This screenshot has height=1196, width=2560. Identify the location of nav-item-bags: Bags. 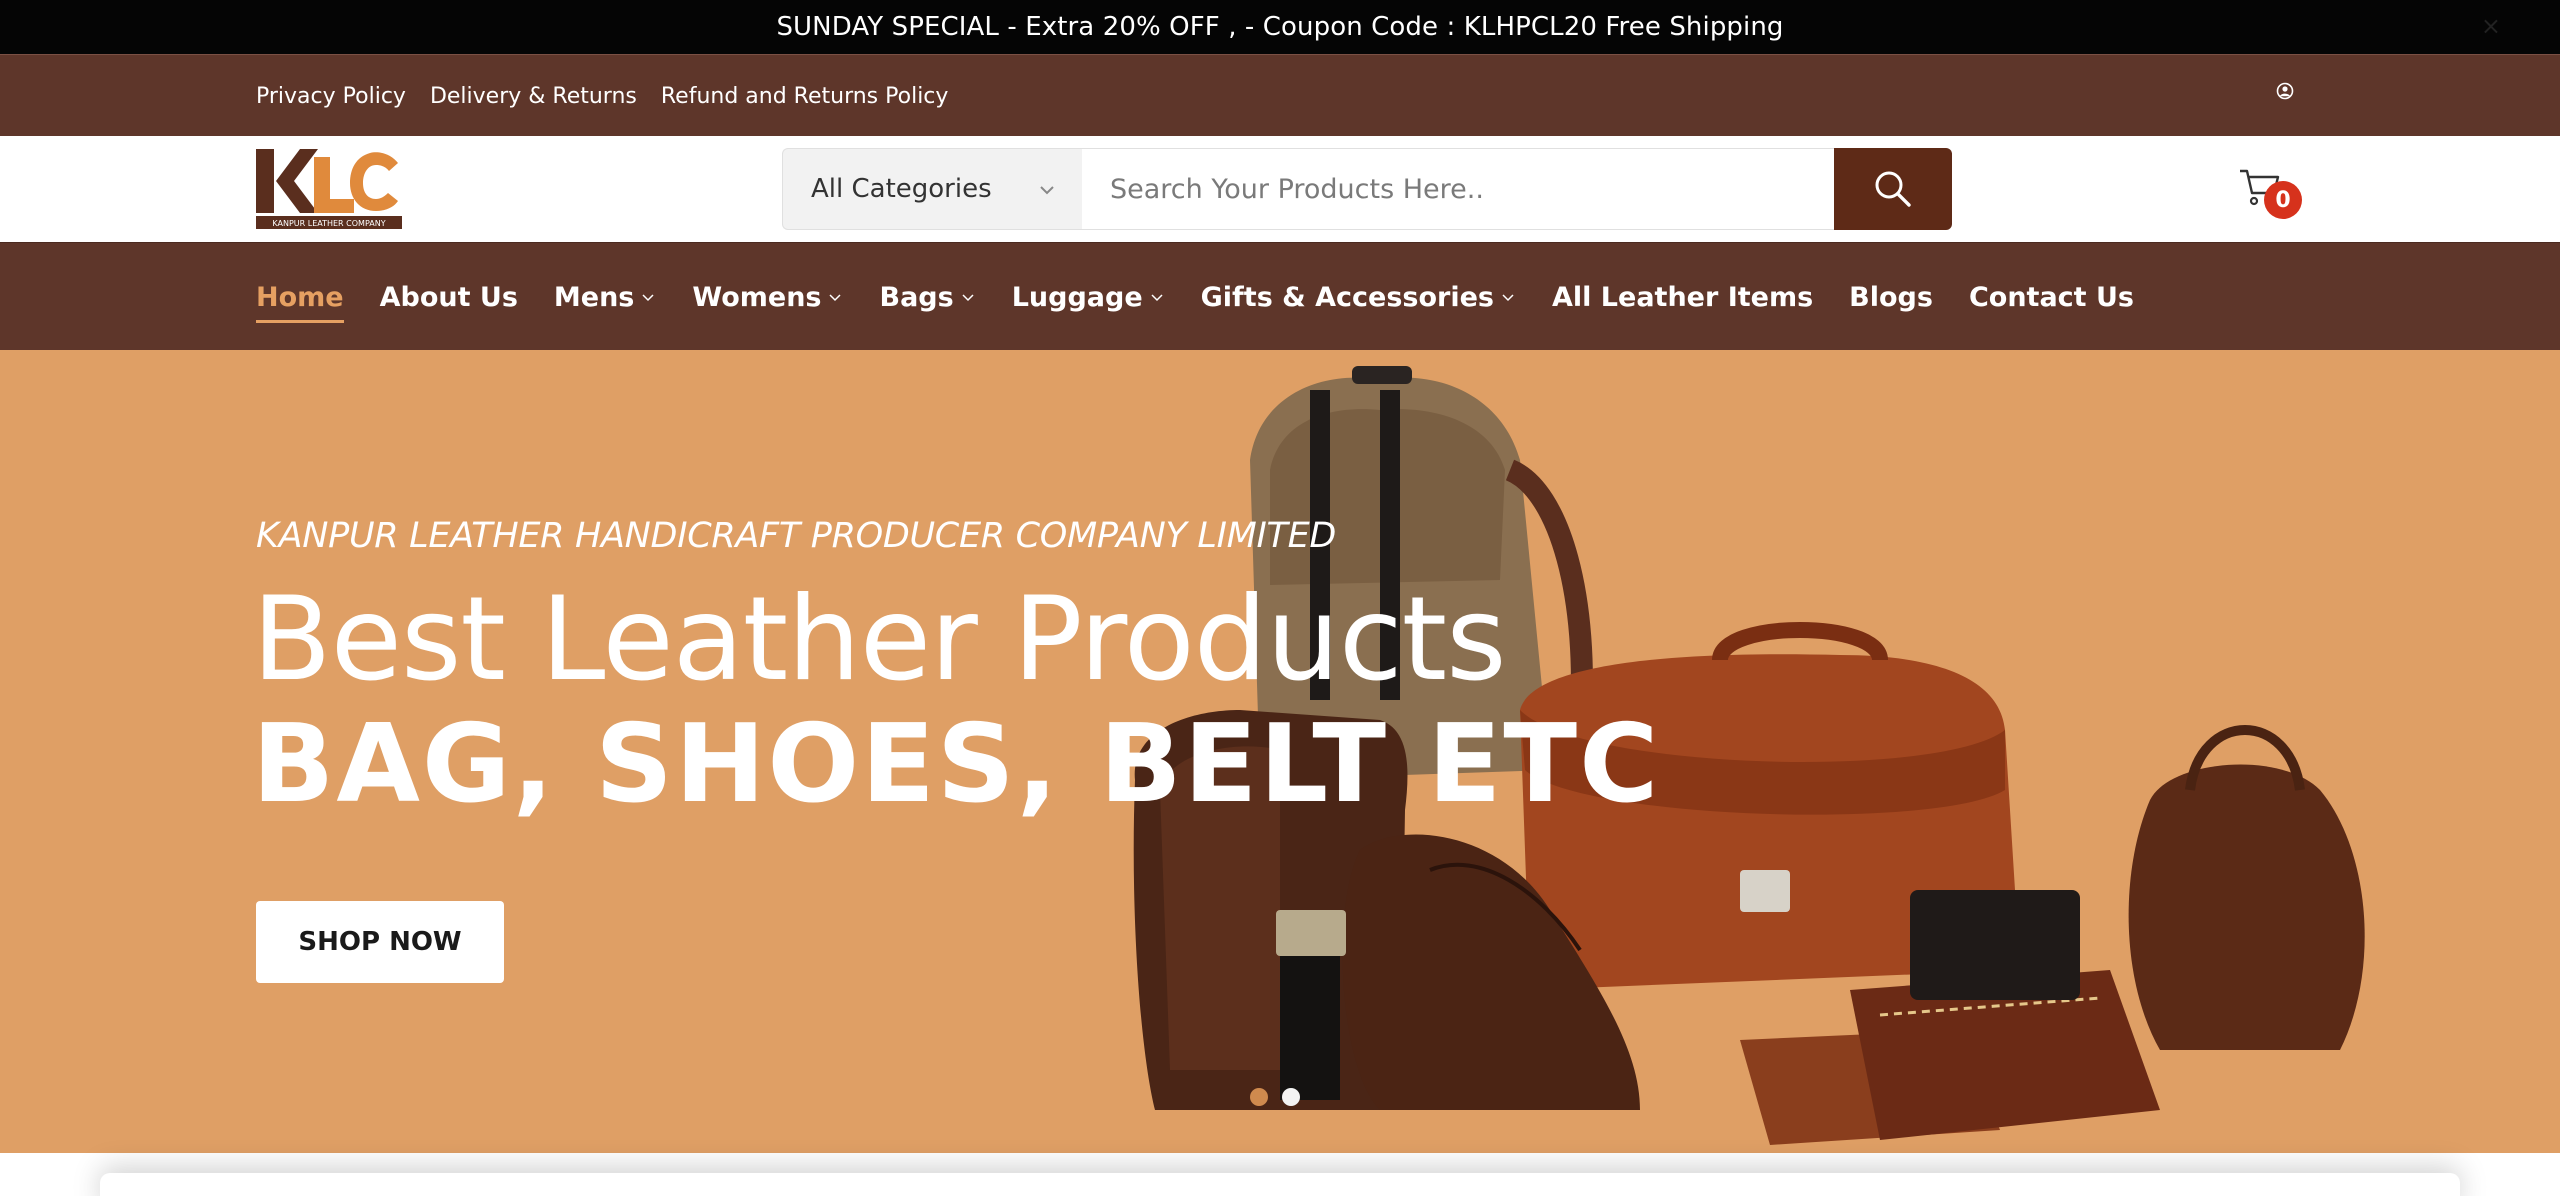
(927, 297).